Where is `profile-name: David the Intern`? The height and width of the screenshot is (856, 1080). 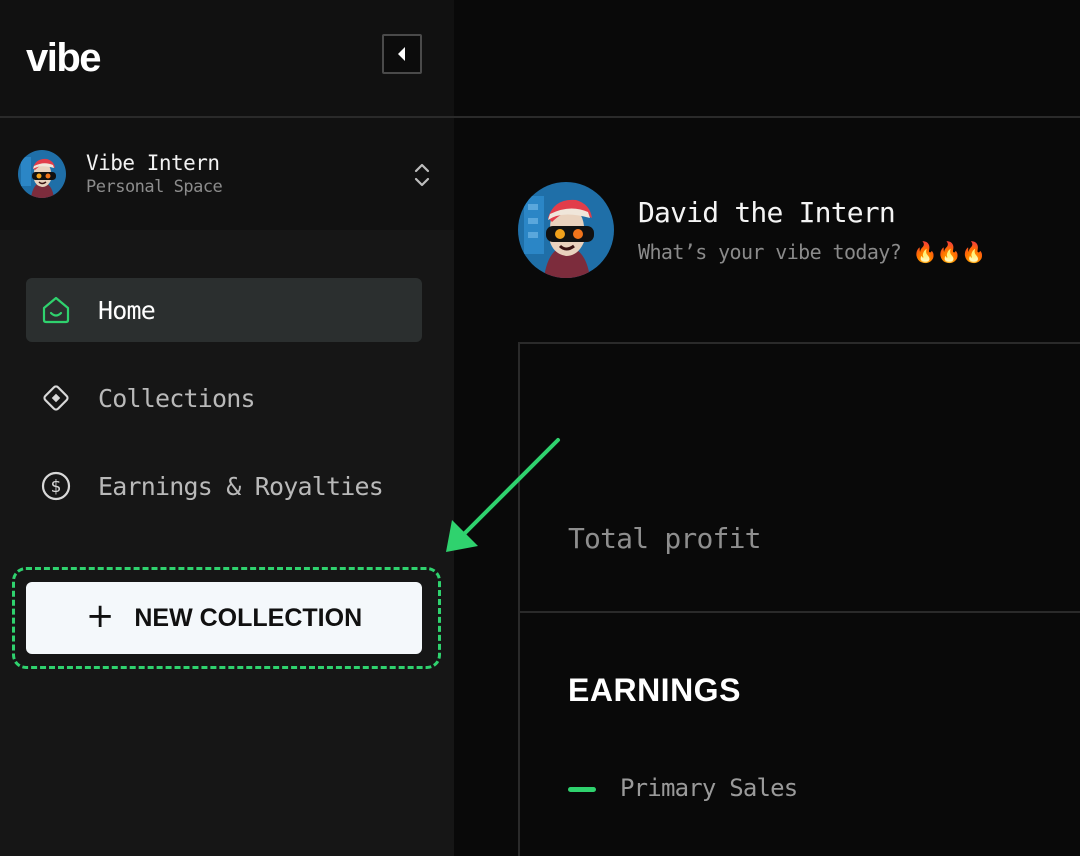 profile-name: David the Intern is located at coordinates (767, 212).